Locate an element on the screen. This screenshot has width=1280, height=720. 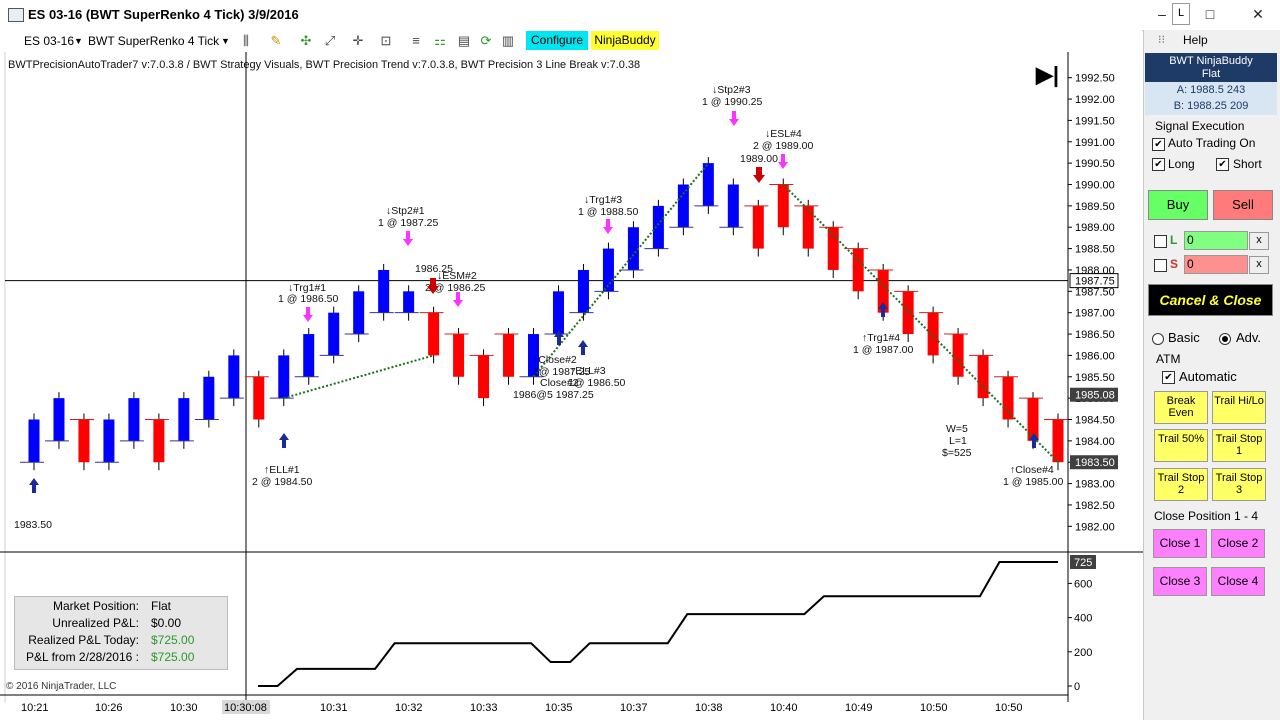
line-tool-icon: ⤢ is located at coordinates (330, 41).